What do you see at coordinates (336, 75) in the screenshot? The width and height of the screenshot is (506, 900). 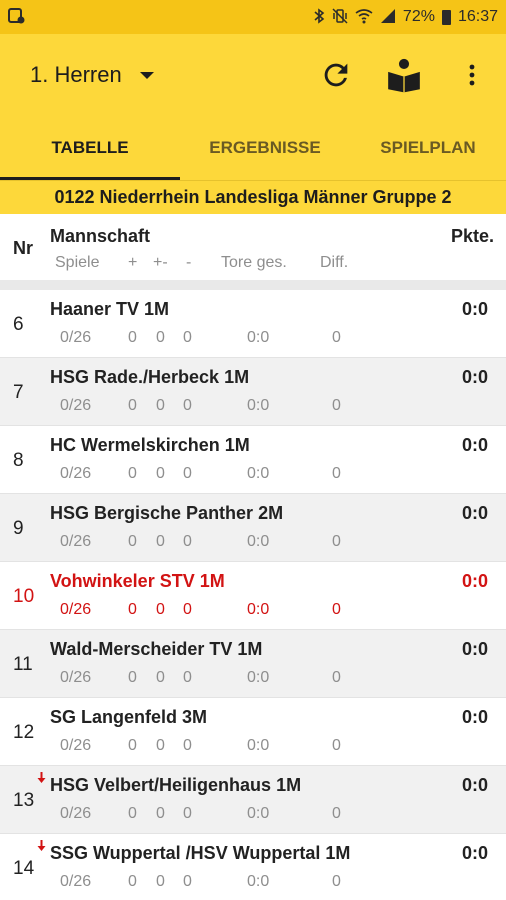 I see `refresh-button` at bounding box center [336, 75].